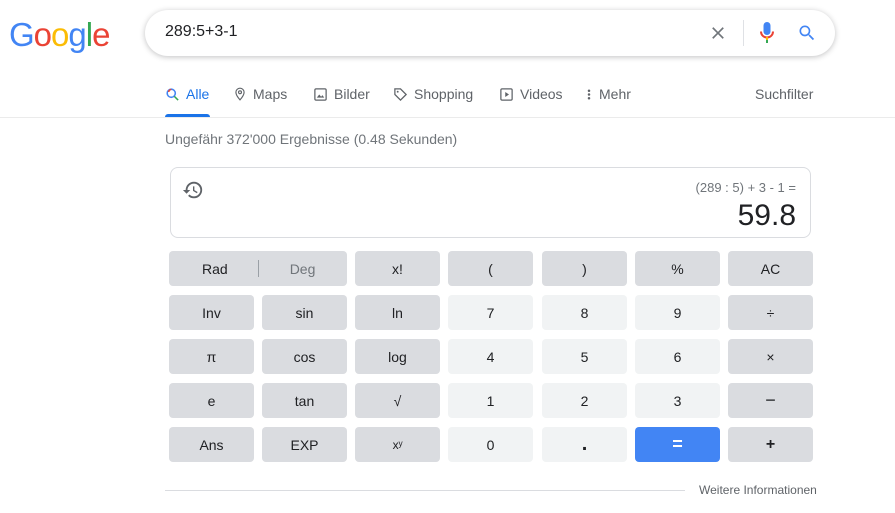 This screenshot has width=895, height=513. I want to click on all-clear-key: AC, so click(770, 268).